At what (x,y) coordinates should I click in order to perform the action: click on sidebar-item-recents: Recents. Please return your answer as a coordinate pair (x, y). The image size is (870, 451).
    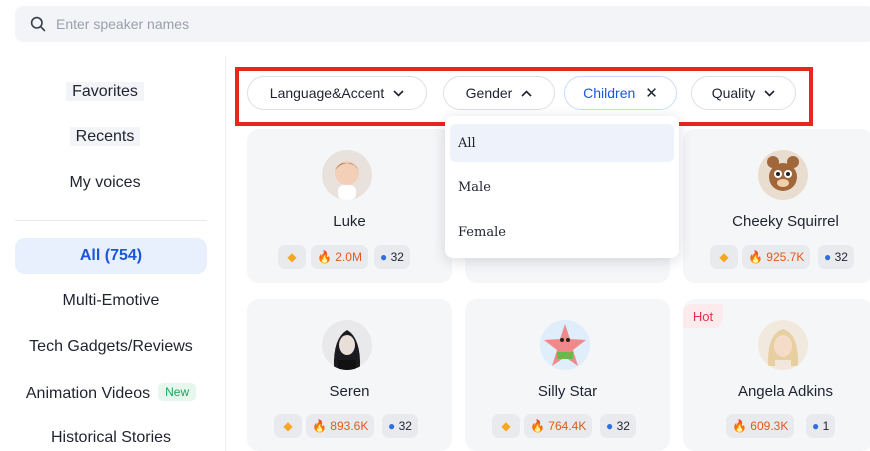
    Looking at the image, I should click on (105, 136).